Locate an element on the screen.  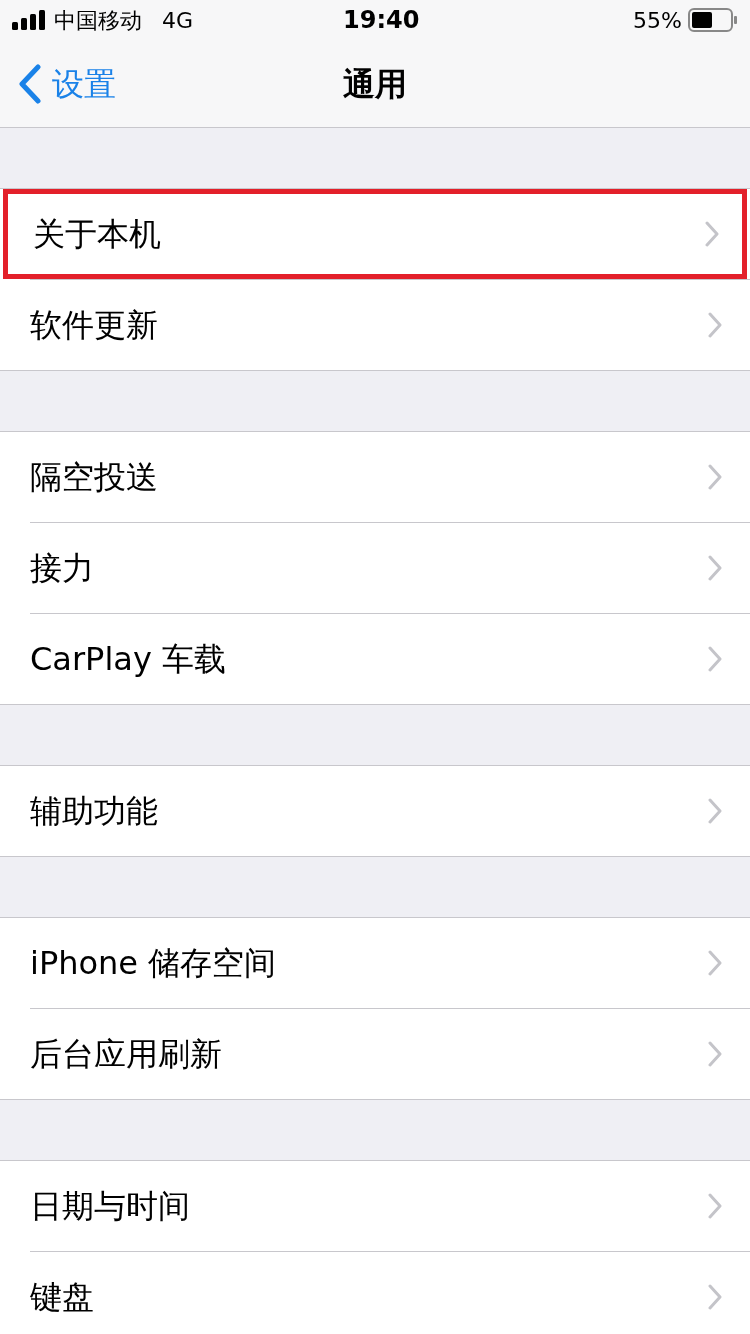
row-label: 后台应用刷新 is located at coordinates (126, 1054).